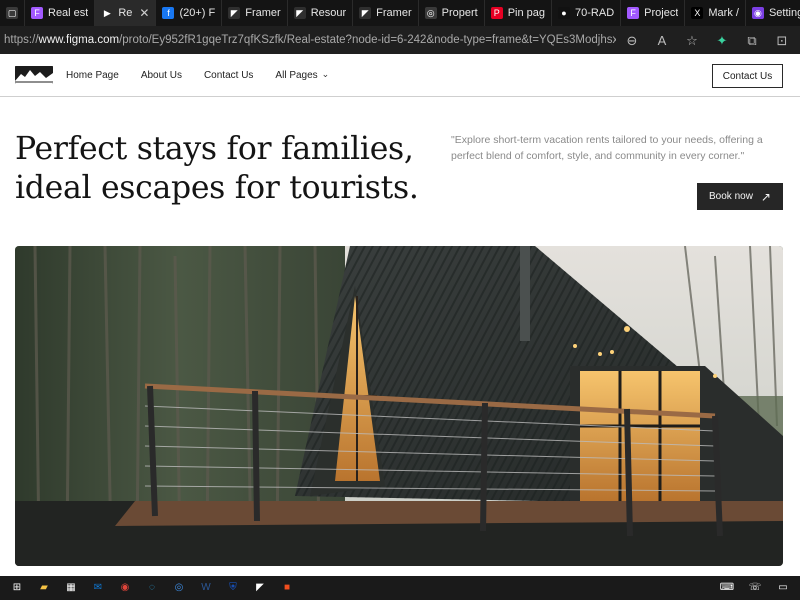 This screenshot has height=600, width=800. What do you see at coordinates (747, 76) in the screenshot?
I see `contact-us-button: Contact Us` at bounding box center [747, 76].